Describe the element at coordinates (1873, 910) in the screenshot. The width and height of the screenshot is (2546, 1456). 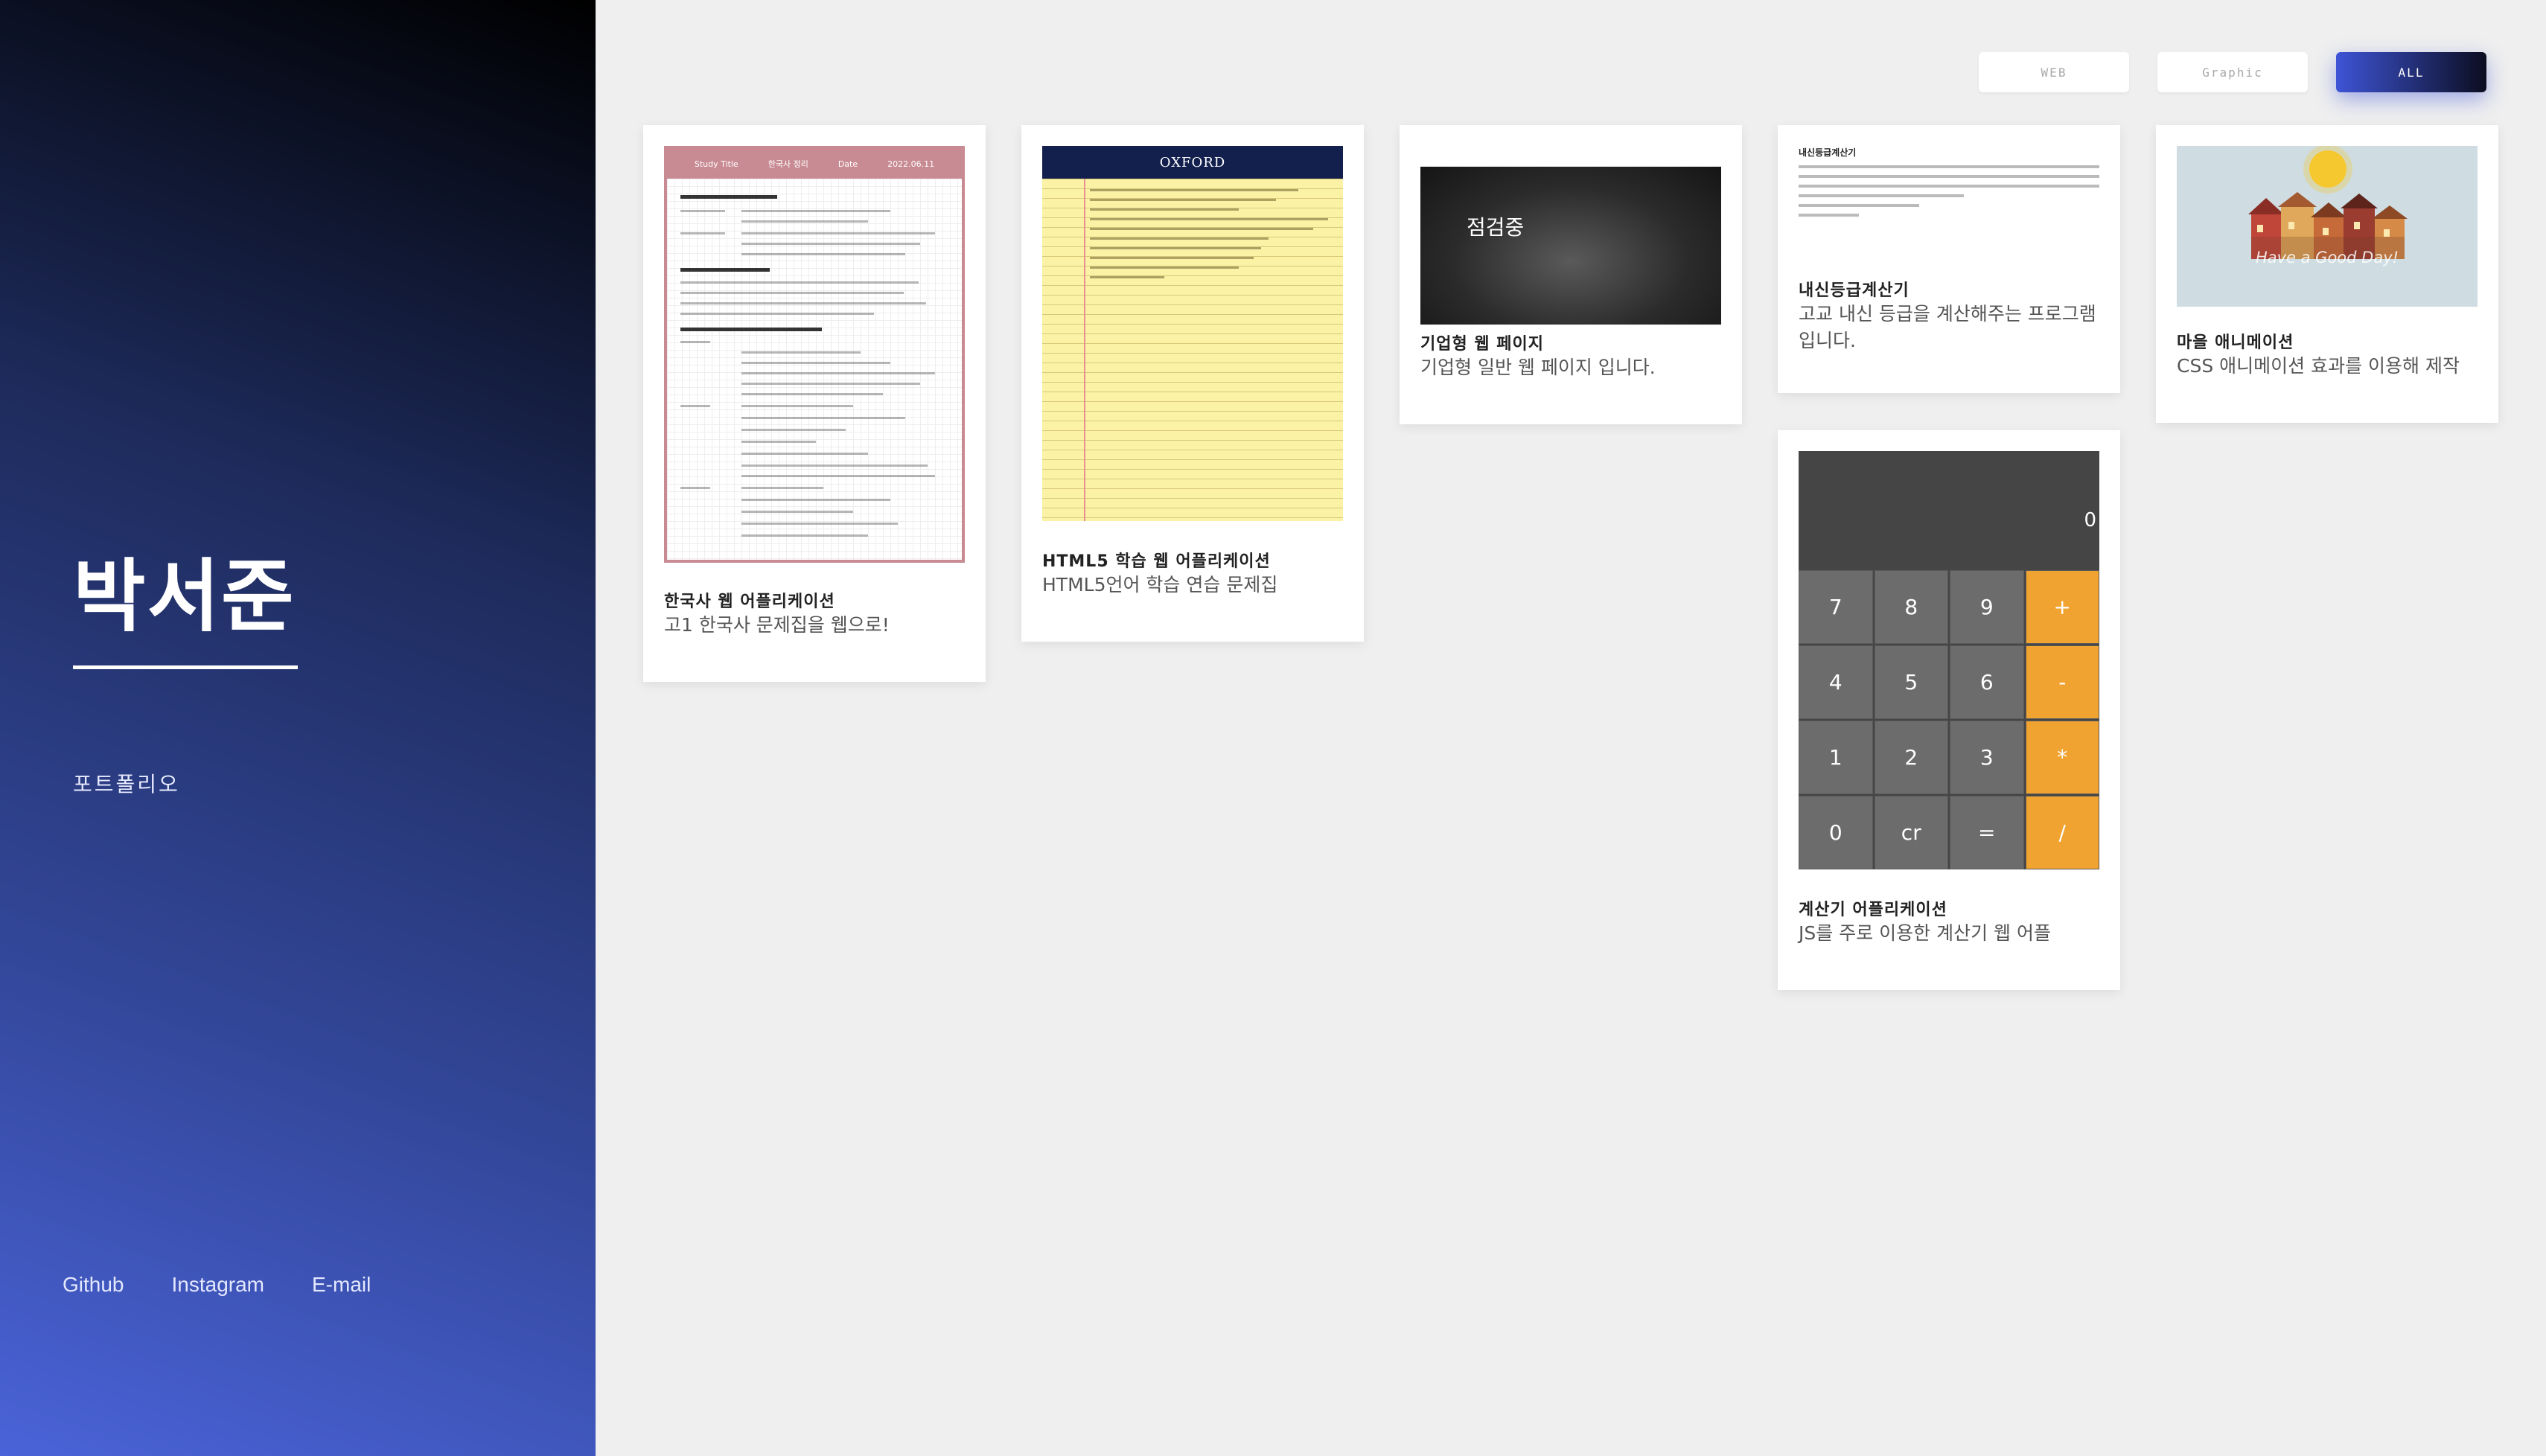
I see `card-title: 계산기 어플리케이션` at that location.